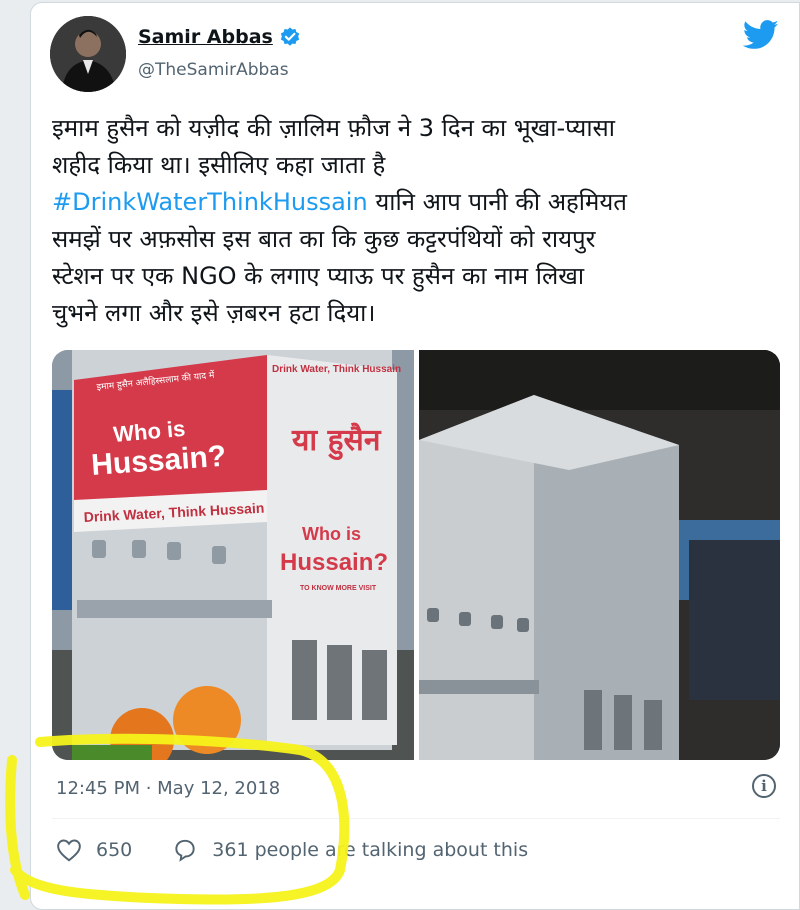 The height and width of the screenshot is (910, 800). What do you see at coordinates (370, 850) in the screenshot?
I see `conversation-link: 361 people are talking about this` at bounding box center [370, 850].